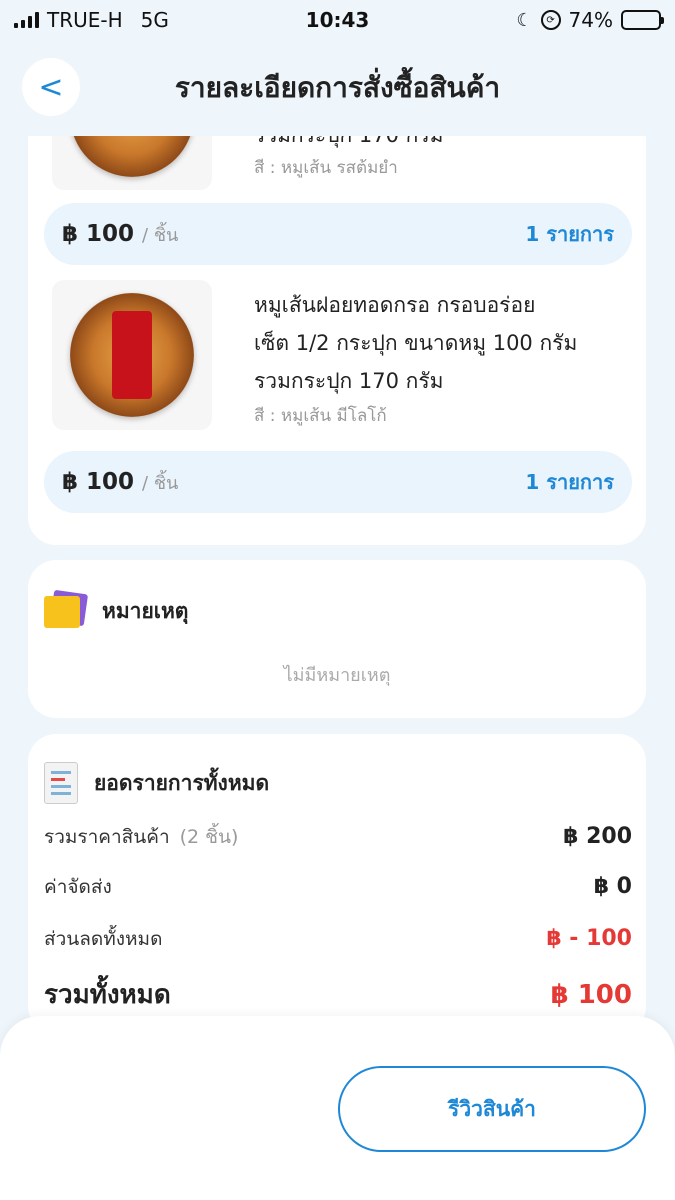  Describe the element at coordinates (107, 995) in the screenshot. I see `total-label: รวมทั้งหมด` at that location.